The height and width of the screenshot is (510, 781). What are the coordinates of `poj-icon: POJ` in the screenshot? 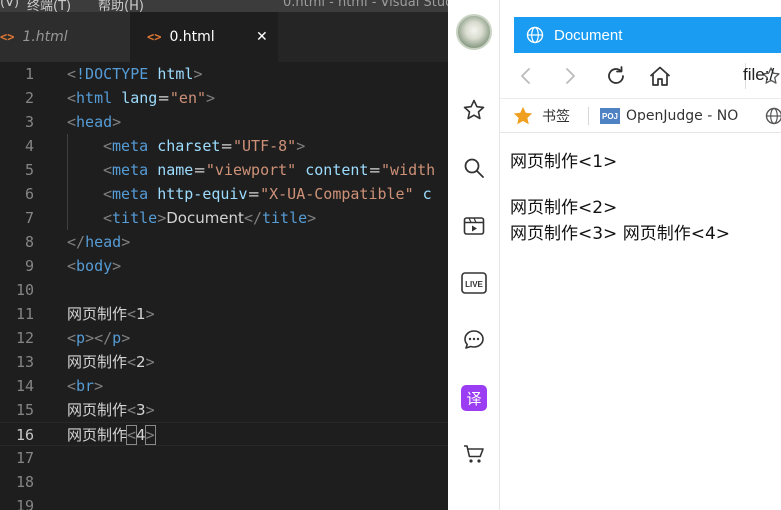 It's located at (610, 116).